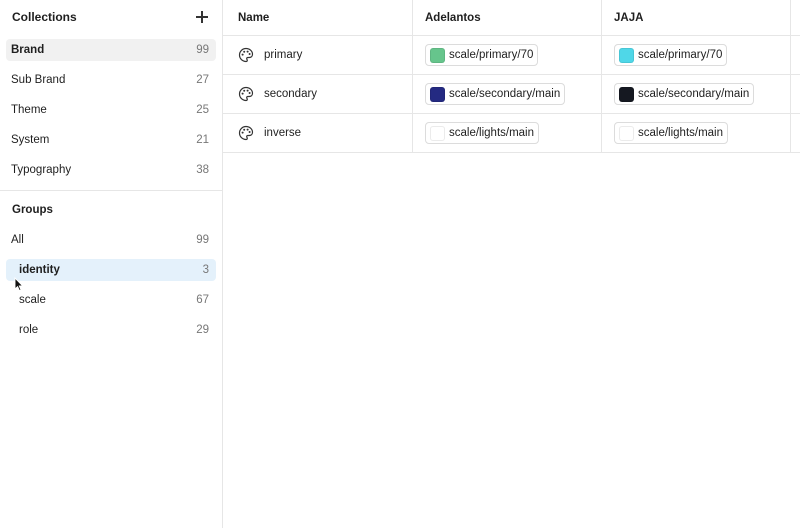  What do you see at coordinates (32, 210) in the screenshot?
I see `groups-title: Groups` at bounding box center [32, 210].